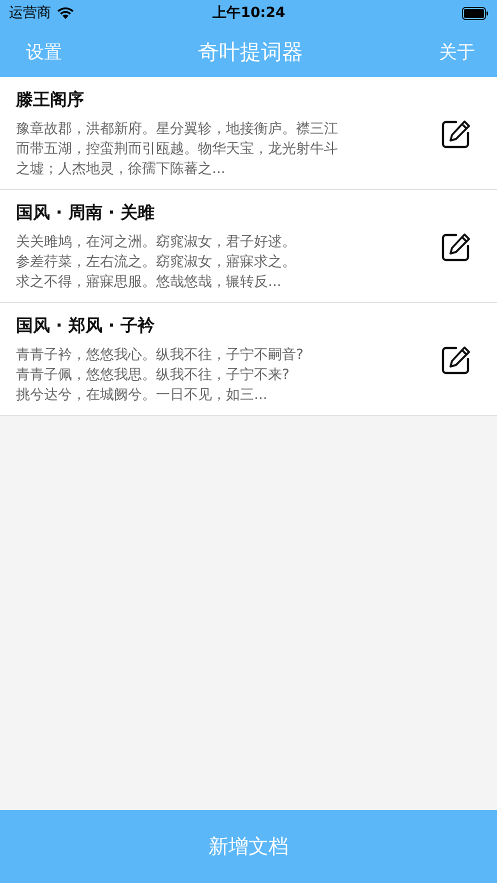 The width and height of the screenshot is (497, 883). Describe the element at coordinates (30, 13) in the screenshot. I see `carrier-label: 运营商` at that location.